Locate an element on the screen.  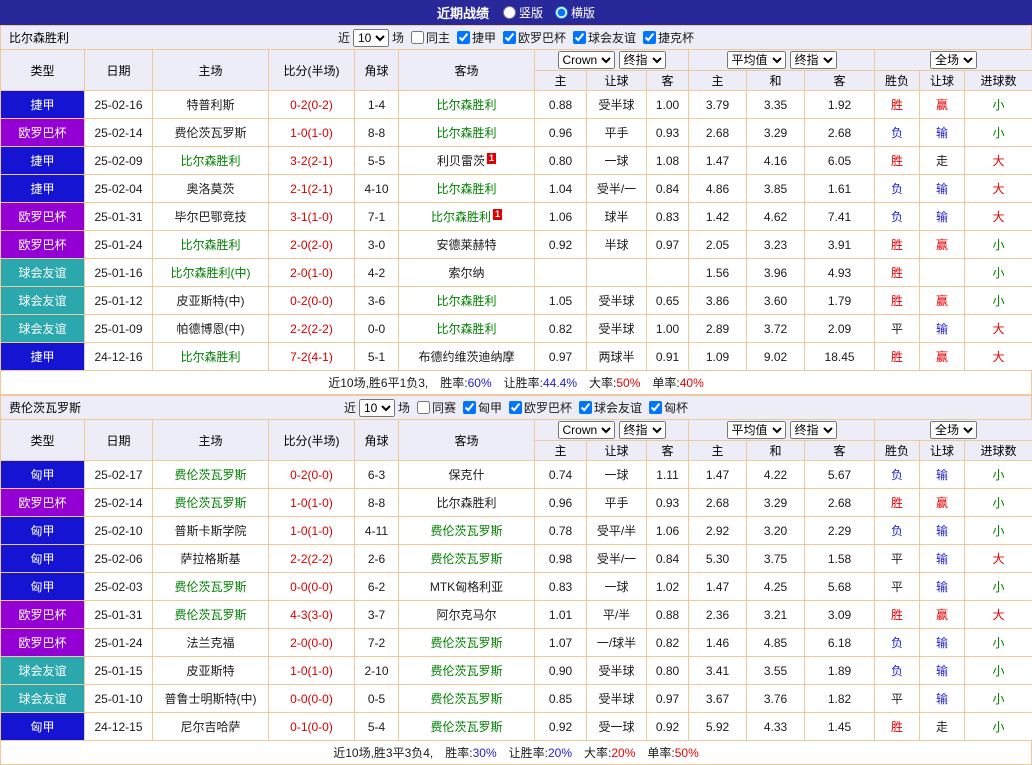
away-team: 索尔纳 is located at coordinates (466, 273).